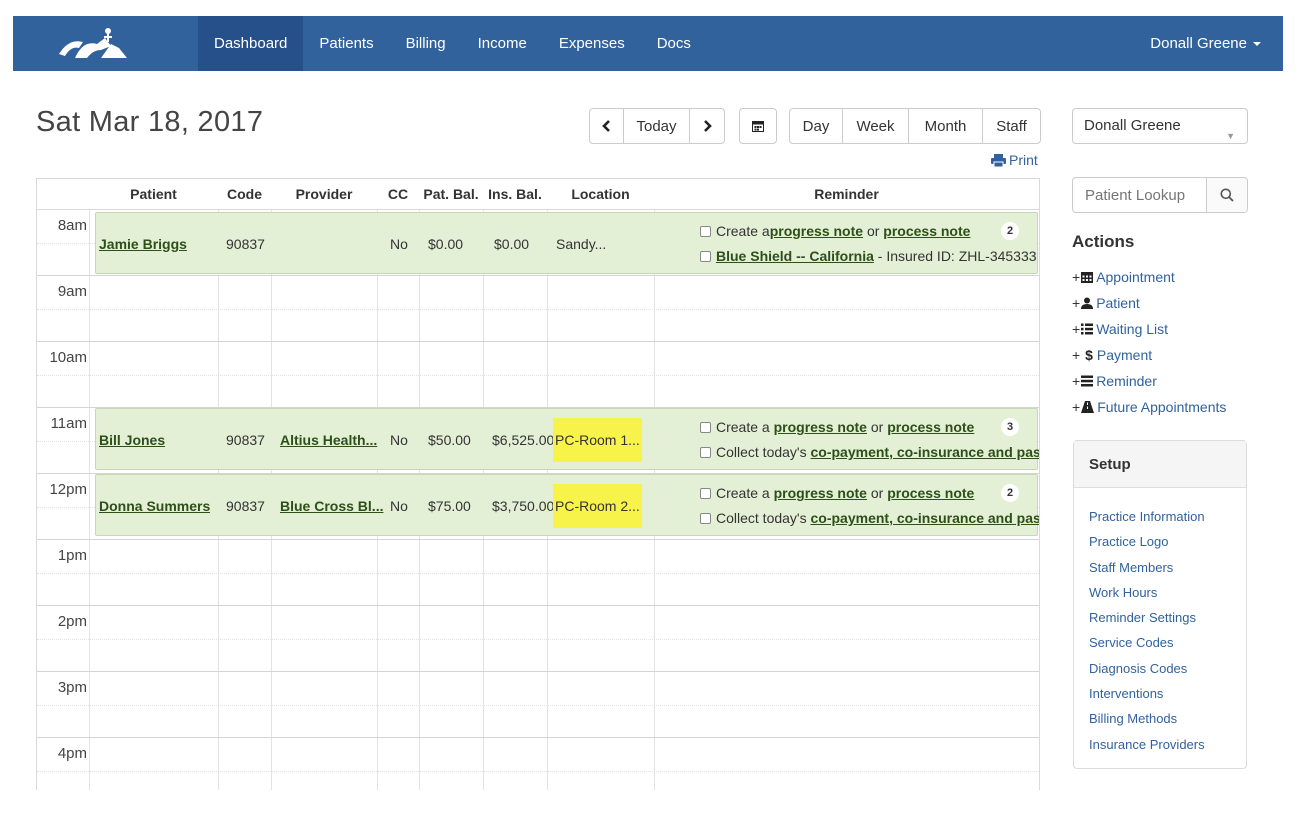 This screenshot has width=1304, height=826. I want to click on setup-heading: Setup, so click(1160, 464).